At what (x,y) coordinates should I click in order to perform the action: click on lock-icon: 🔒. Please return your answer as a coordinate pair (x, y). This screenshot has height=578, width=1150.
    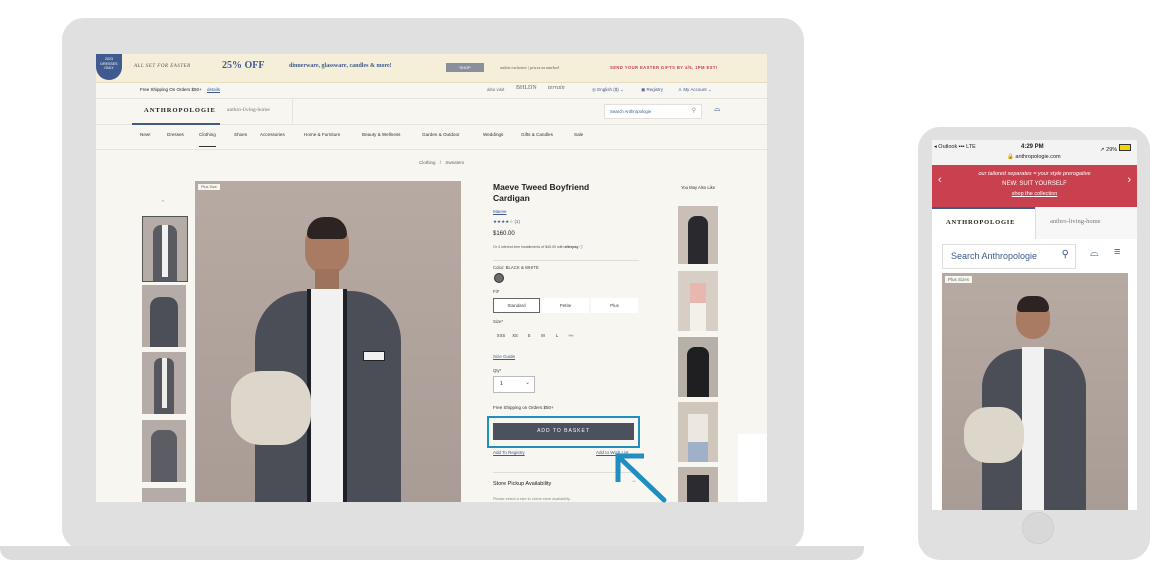
    Looking at the image, I should click on (1010, 157).